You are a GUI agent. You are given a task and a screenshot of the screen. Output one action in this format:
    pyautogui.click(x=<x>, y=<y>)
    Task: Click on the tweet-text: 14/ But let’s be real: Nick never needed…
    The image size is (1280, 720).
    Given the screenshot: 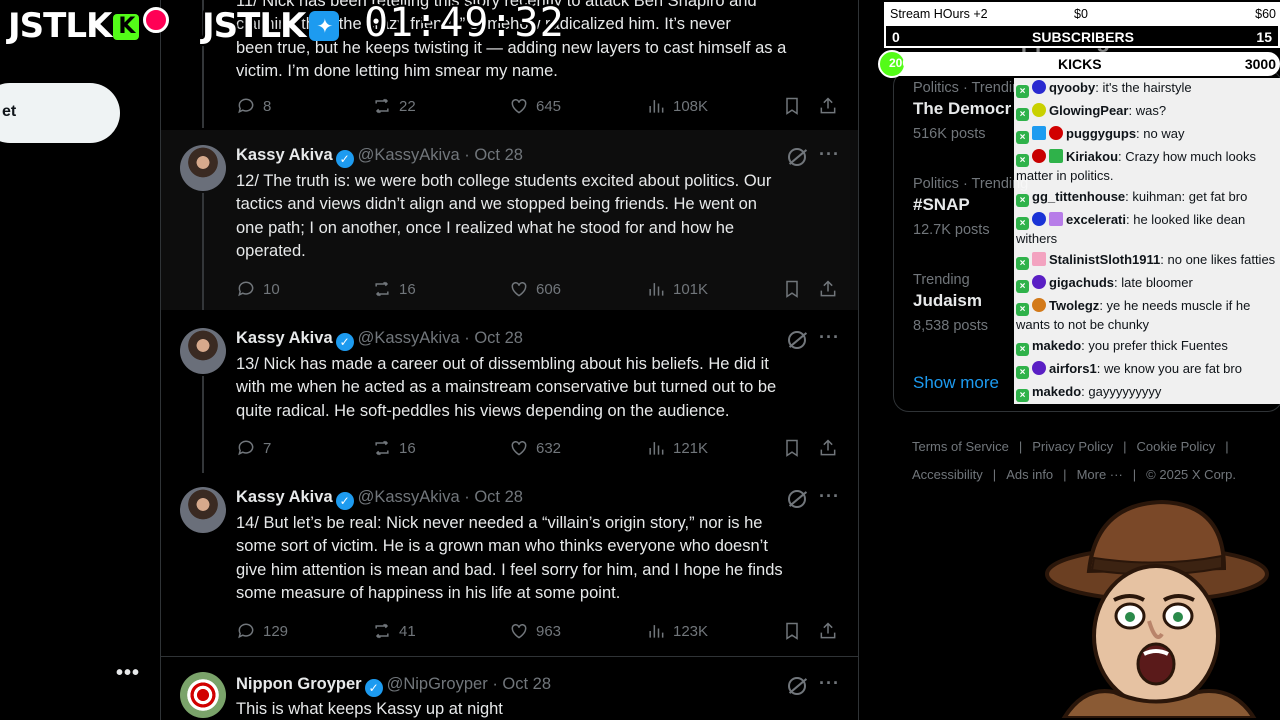 What is the action you would take?
    pyautogui.click(x=536, y=559)
    